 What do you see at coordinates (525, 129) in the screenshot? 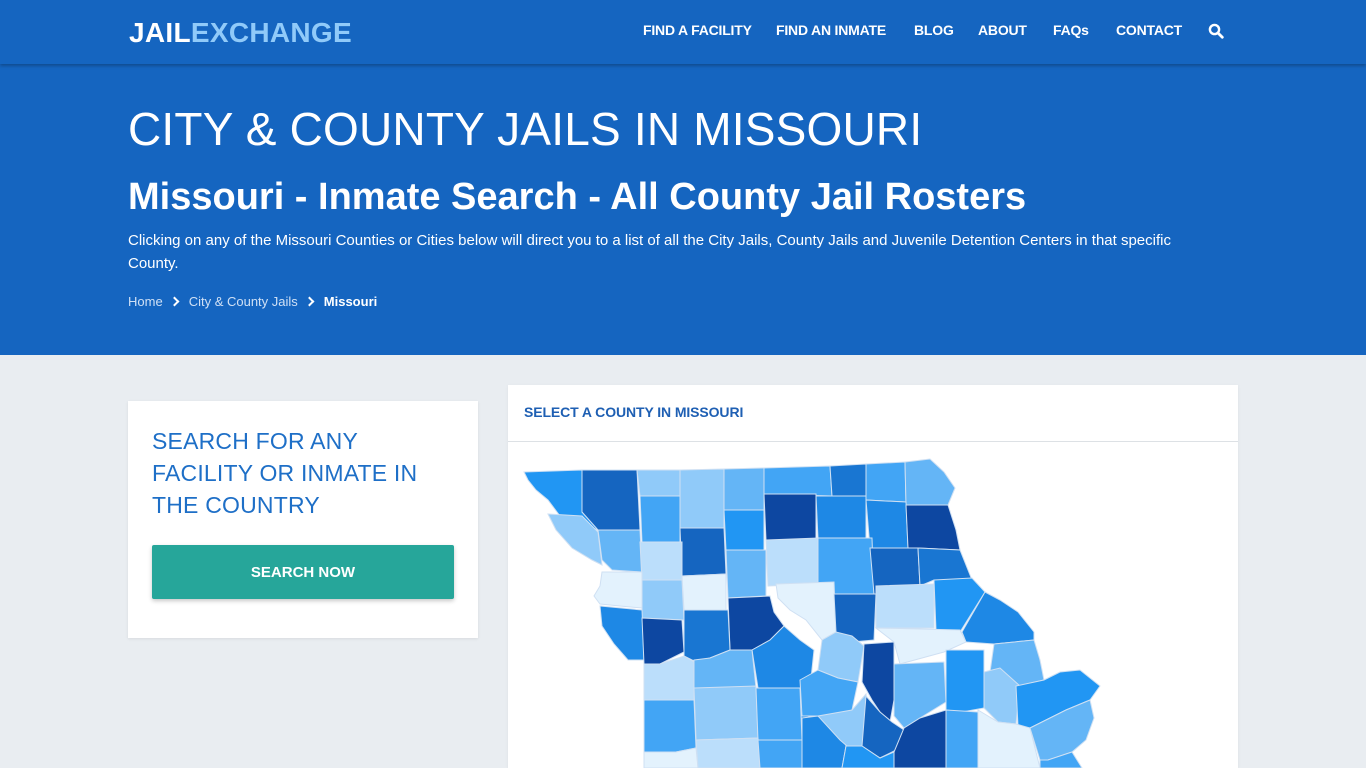
I see `page-title: CITY & COUNTY JAILS IN MISSOURI` at bounding box center [525, 129].